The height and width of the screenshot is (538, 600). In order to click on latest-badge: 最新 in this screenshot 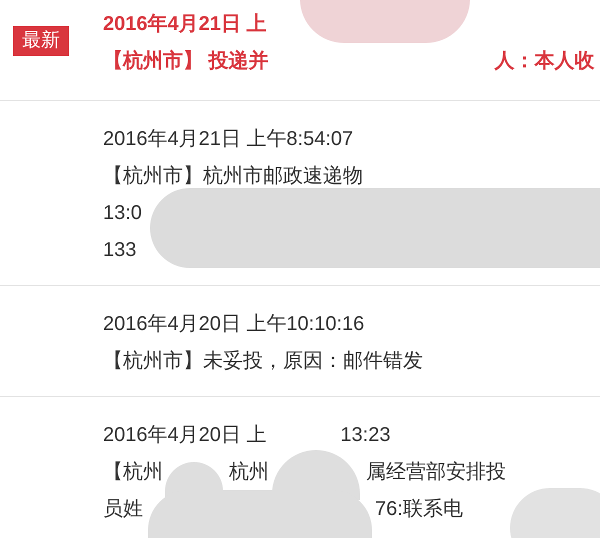, I will do `click(41, 41)`.